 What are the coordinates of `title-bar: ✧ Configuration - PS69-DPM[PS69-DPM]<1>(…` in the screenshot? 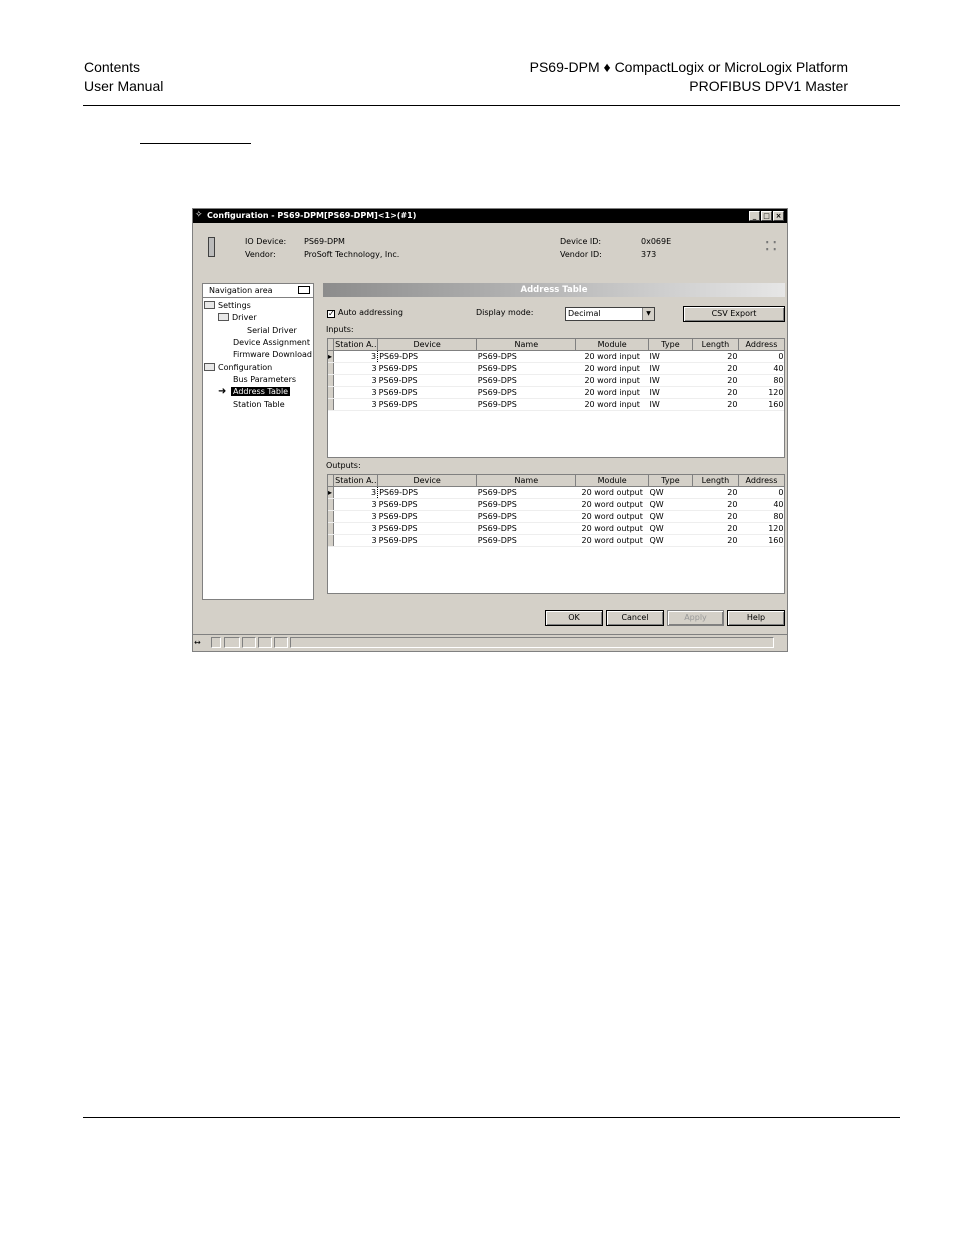 It's located at (490, 216).